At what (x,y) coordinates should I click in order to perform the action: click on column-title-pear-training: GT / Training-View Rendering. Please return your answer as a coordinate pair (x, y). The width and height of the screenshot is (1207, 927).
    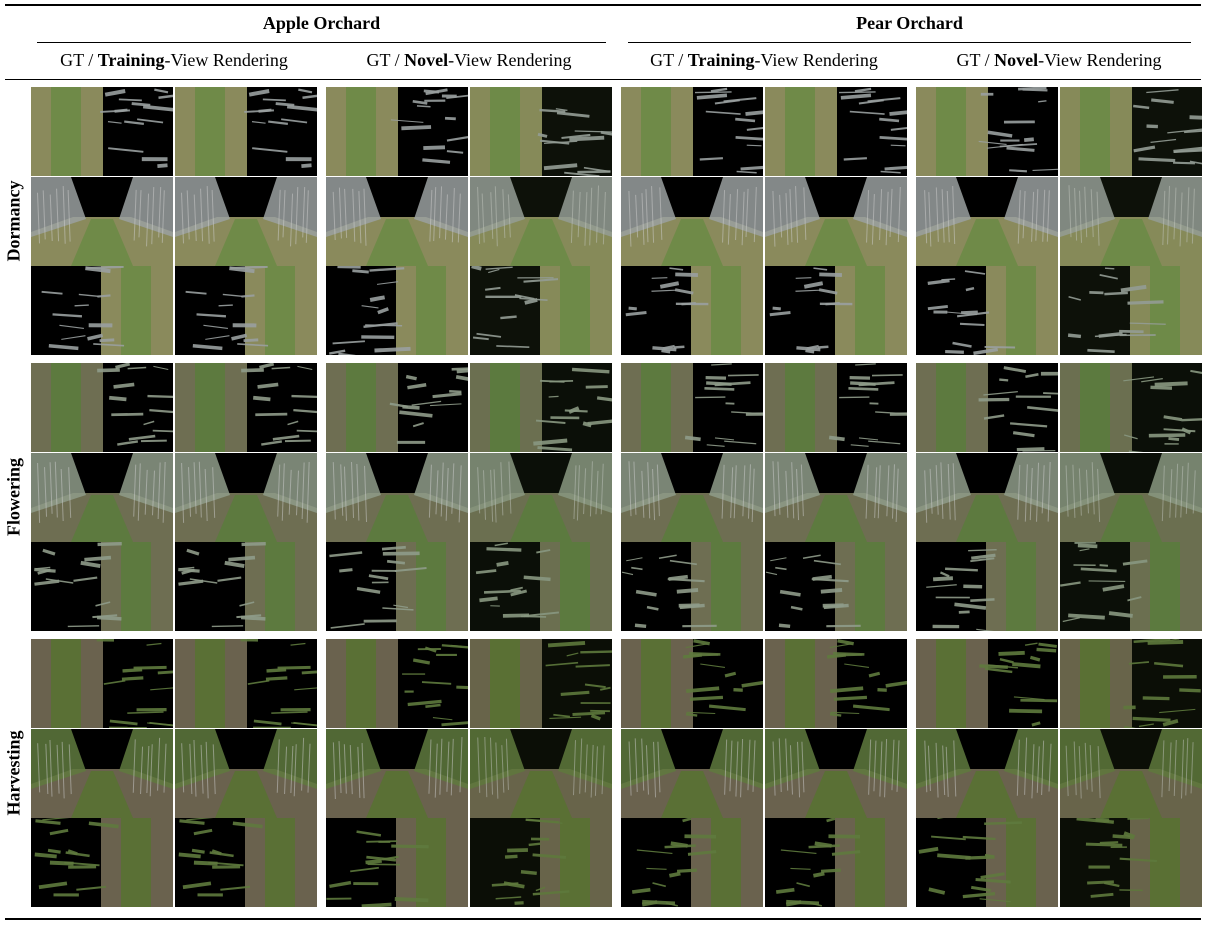
    Looking at the image, I should click on (764, 60).